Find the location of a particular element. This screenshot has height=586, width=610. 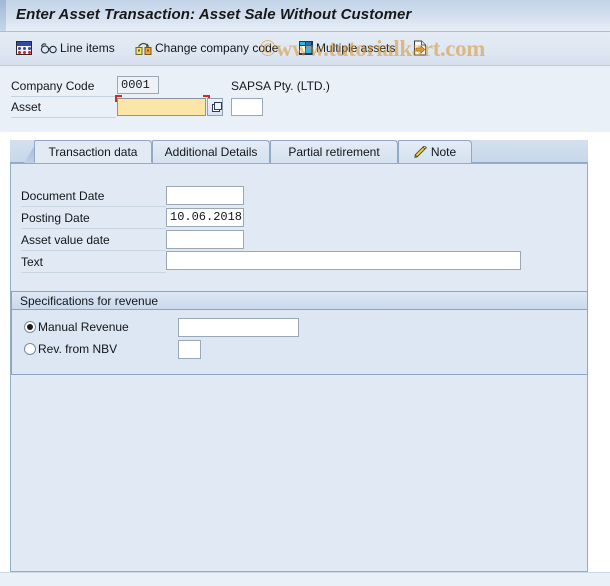

change-company-code-icon is located at coordinates (143, 48).